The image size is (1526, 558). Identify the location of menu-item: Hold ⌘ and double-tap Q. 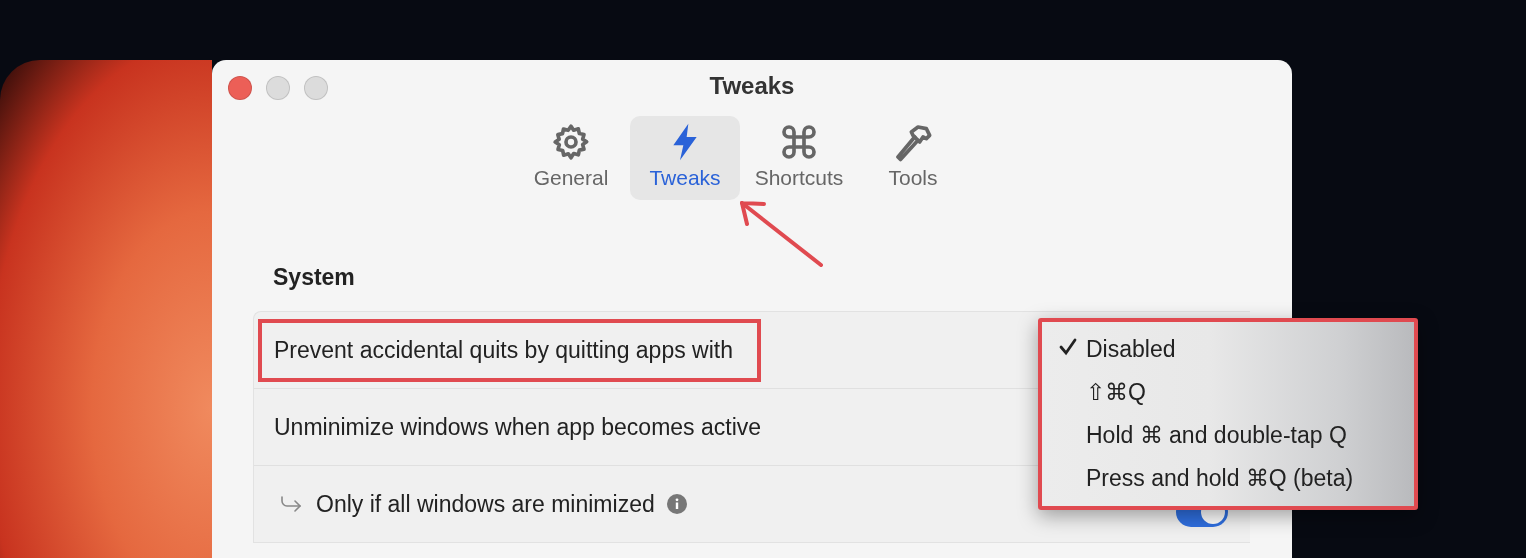
(1228, 435).